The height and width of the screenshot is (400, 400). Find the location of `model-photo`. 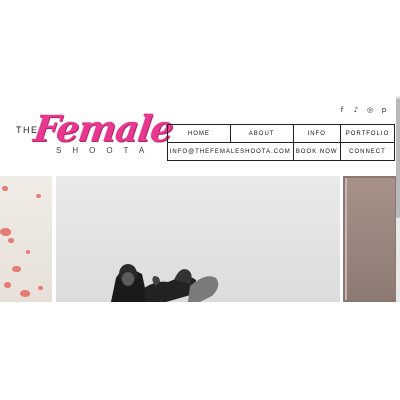

model-photo is located at coordinates (165, 283).